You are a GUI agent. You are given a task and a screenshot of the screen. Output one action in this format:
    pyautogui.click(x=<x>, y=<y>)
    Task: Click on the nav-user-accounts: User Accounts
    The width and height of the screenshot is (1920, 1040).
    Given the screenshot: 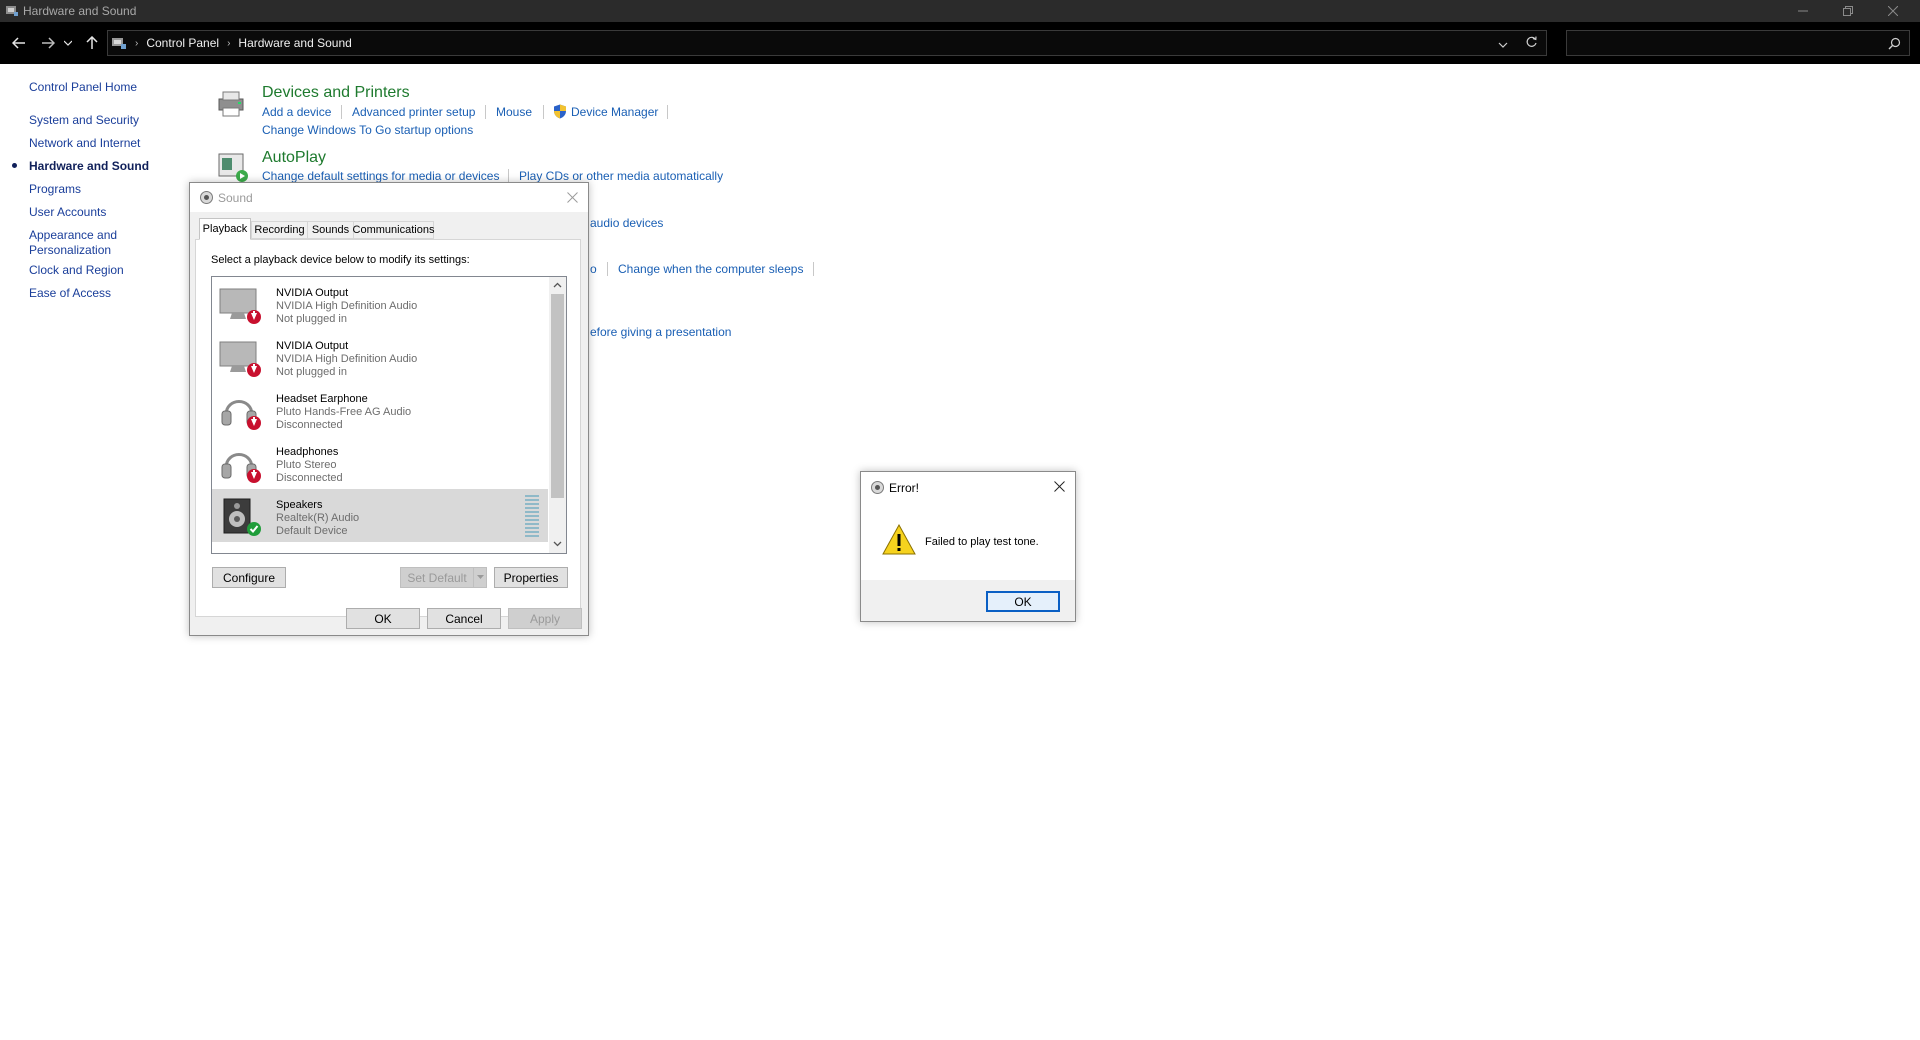 What is the action you would take?
    pyautogui.click(x=67, y=212)
    